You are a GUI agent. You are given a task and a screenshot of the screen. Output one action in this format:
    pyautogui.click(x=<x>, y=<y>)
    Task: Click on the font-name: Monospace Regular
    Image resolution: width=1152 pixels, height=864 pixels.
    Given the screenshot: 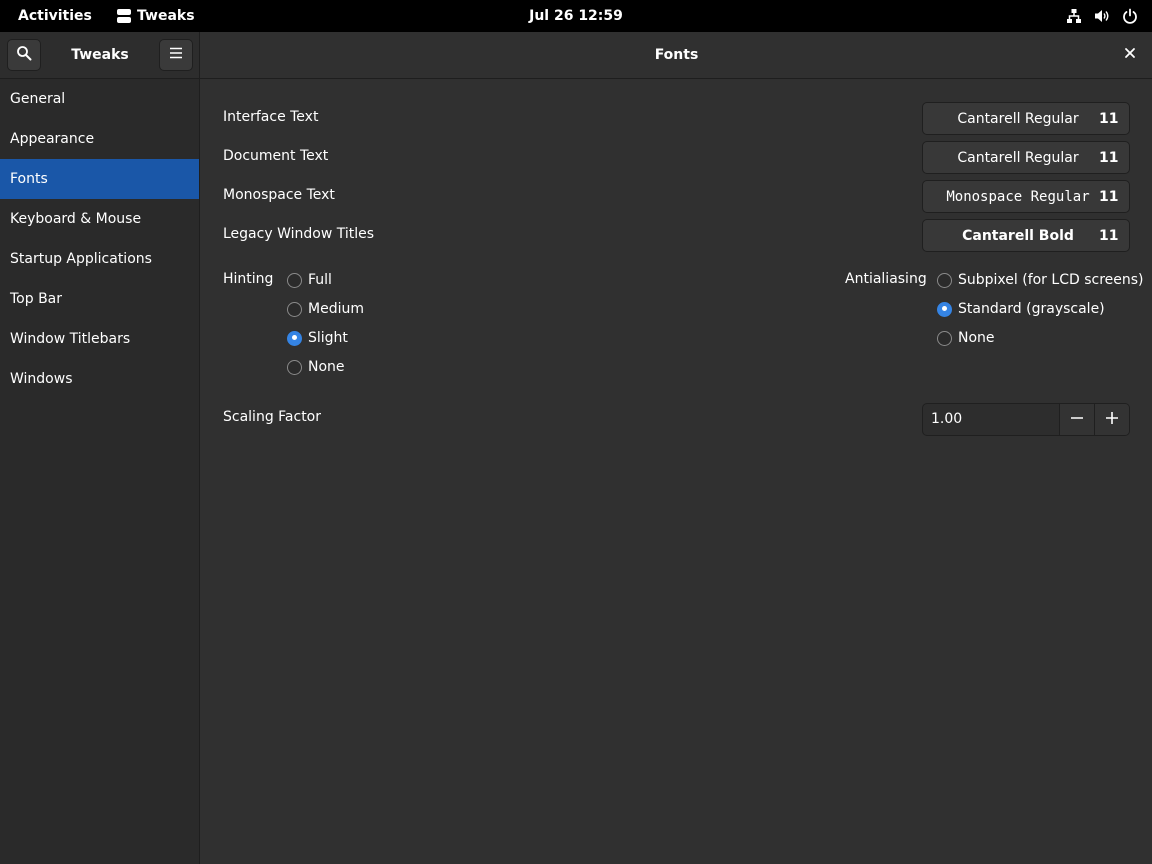 What is the action you would take?
    pyautogui.click(x=1018, y=196)
    